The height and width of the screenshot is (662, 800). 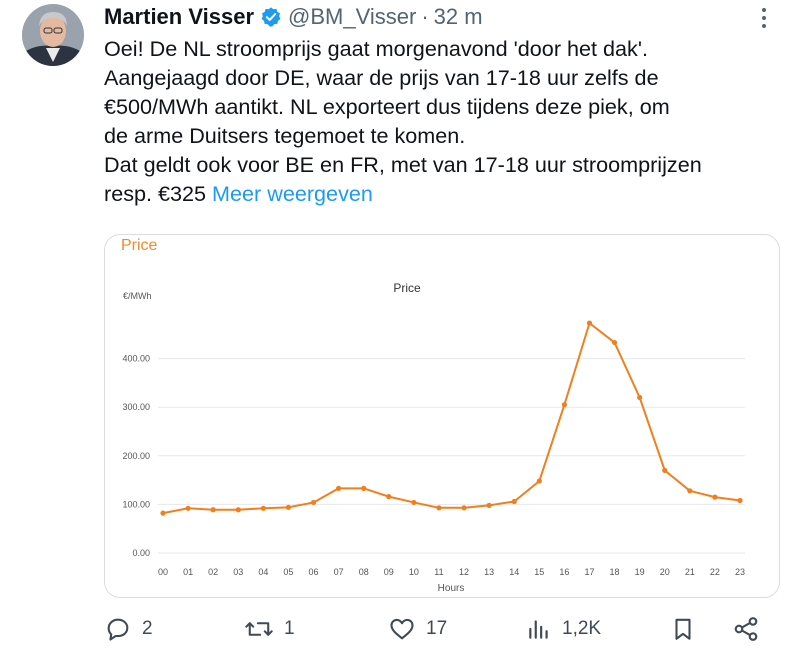 What do you see at coordinates (364, 572) in the screenshot?
I see `x-tick-label: 08` at bounding box center [364, 572].